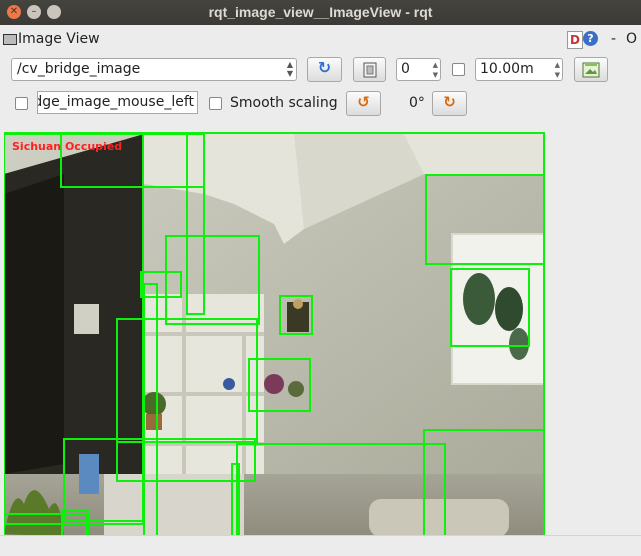  I want to click on zoom-fit-button, so click(369, 69).